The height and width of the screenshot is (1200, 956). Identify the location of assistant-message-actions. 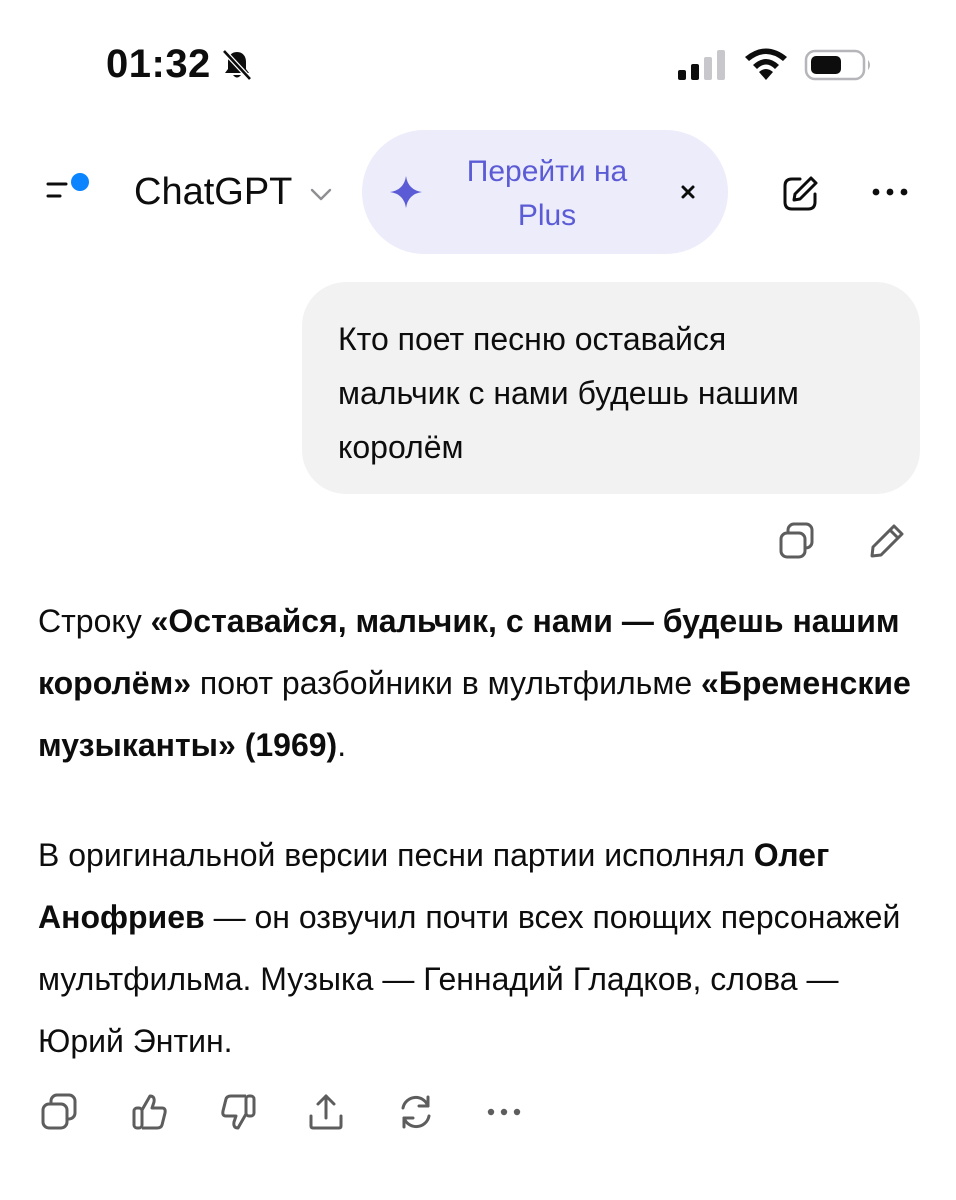
(288, 1114).